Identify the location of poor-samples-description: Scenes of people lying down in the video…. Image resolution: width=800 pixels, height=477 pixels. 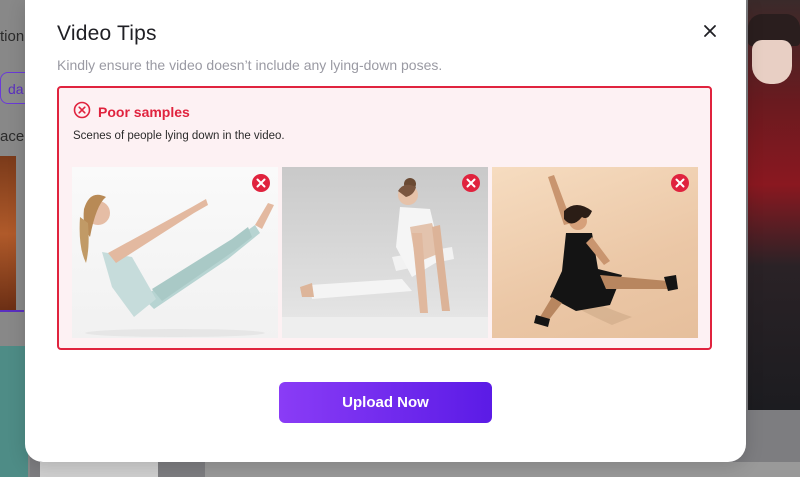
(179, 136).